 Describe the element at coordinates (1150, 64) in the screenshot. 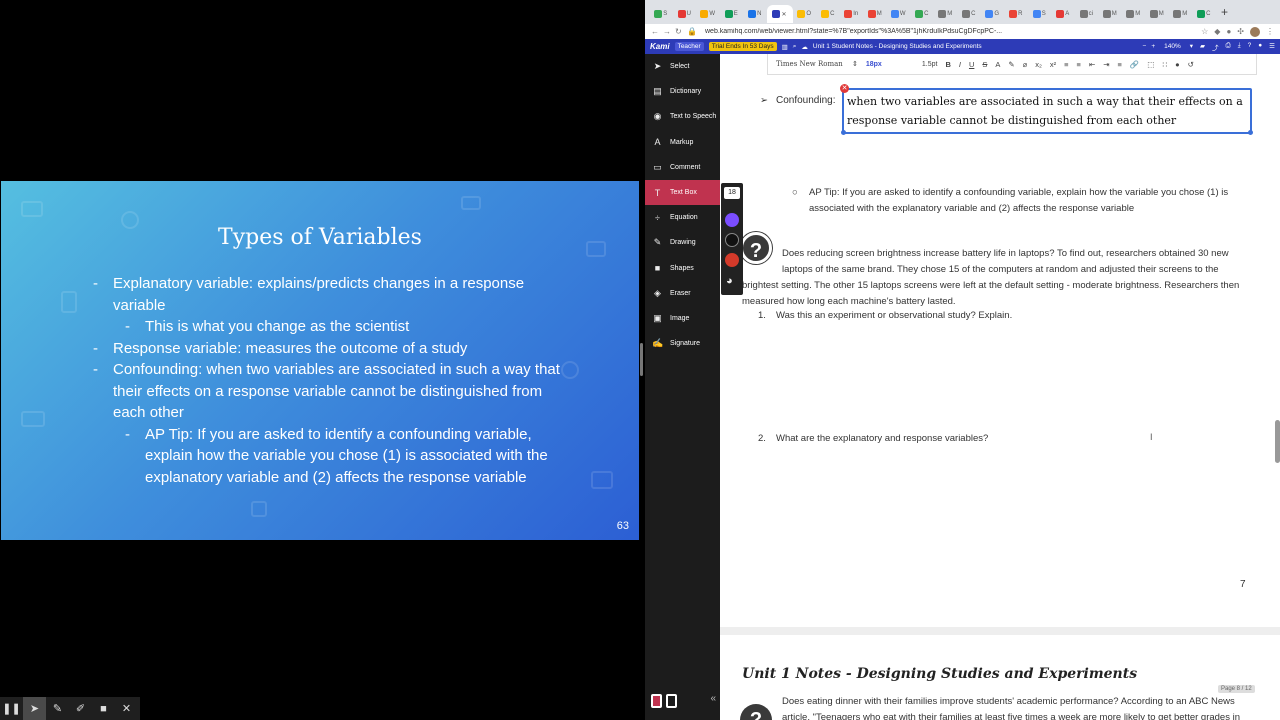

I see `box-button: ⬚` at that location.